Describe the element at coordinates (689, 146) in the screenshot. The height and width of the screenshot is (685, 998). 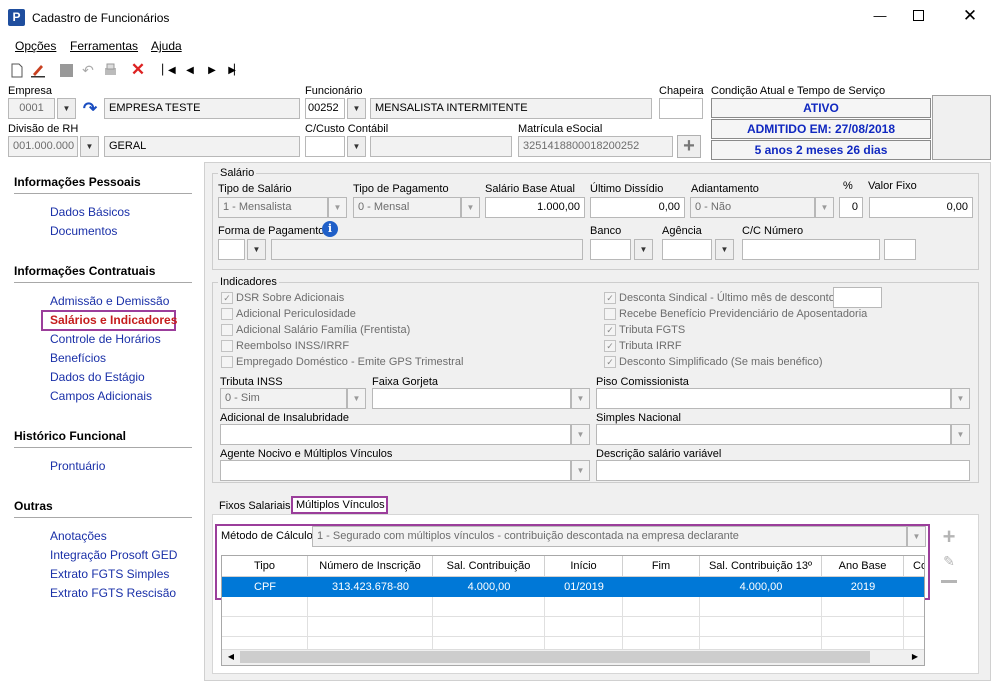
I see `add-icon: +` at that location.